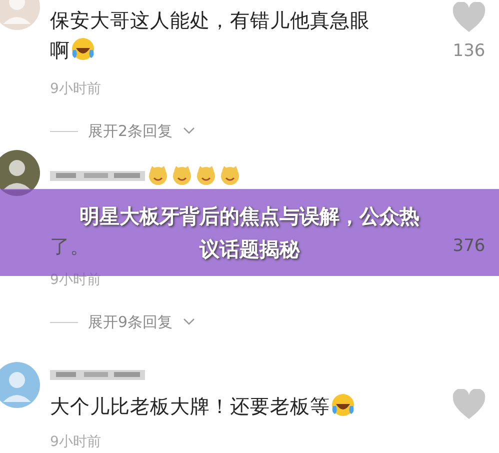  I want to click on expand-replies-link: 展开2条回复, so click(130, 131).